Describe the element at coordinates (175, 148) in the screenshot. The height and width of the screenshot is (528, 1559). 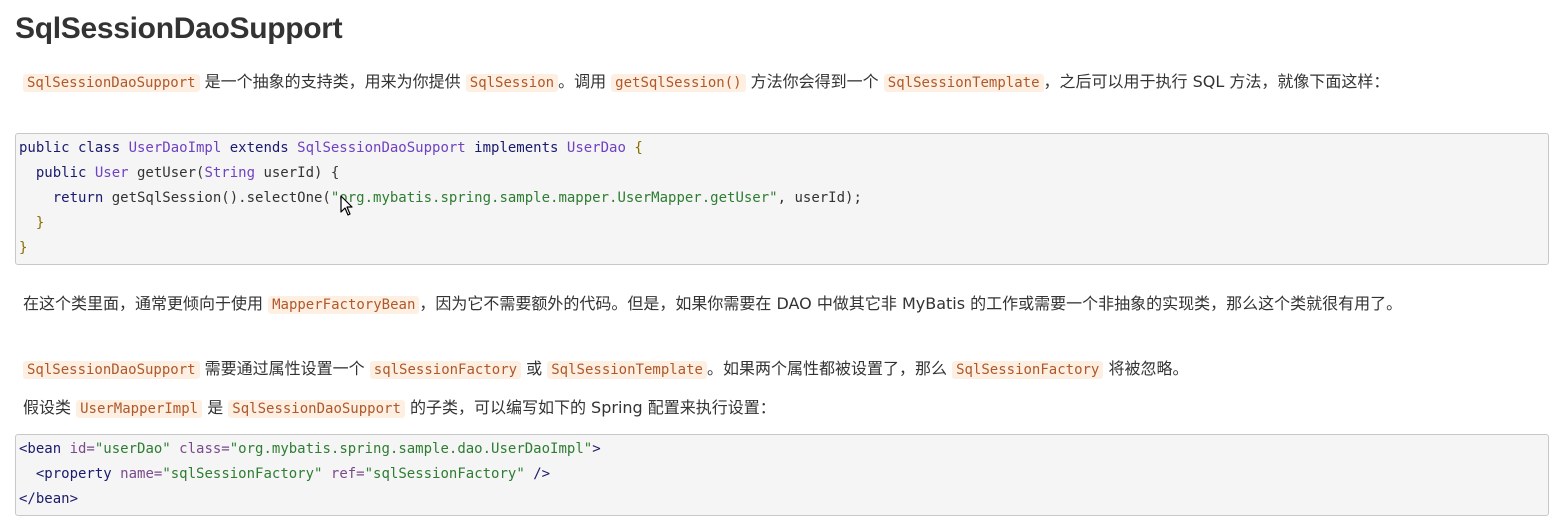
I see `code-type: UserDaoImpl` at that location.